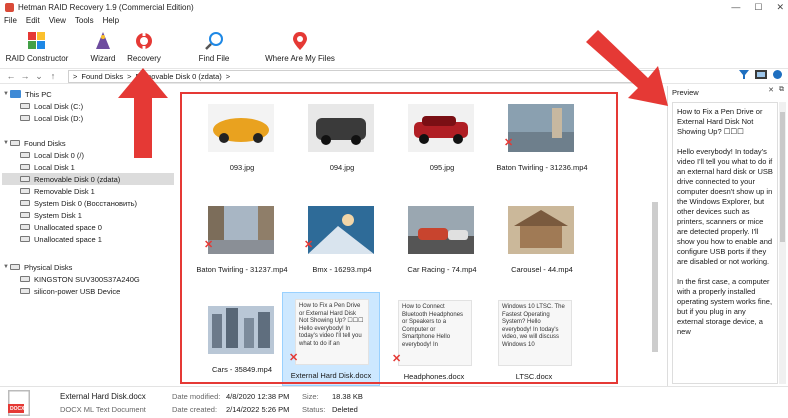  What do you see at coordinates (10, 20) in the screenshot?
I see `menu-file: File` at bounding box center [10, 20].